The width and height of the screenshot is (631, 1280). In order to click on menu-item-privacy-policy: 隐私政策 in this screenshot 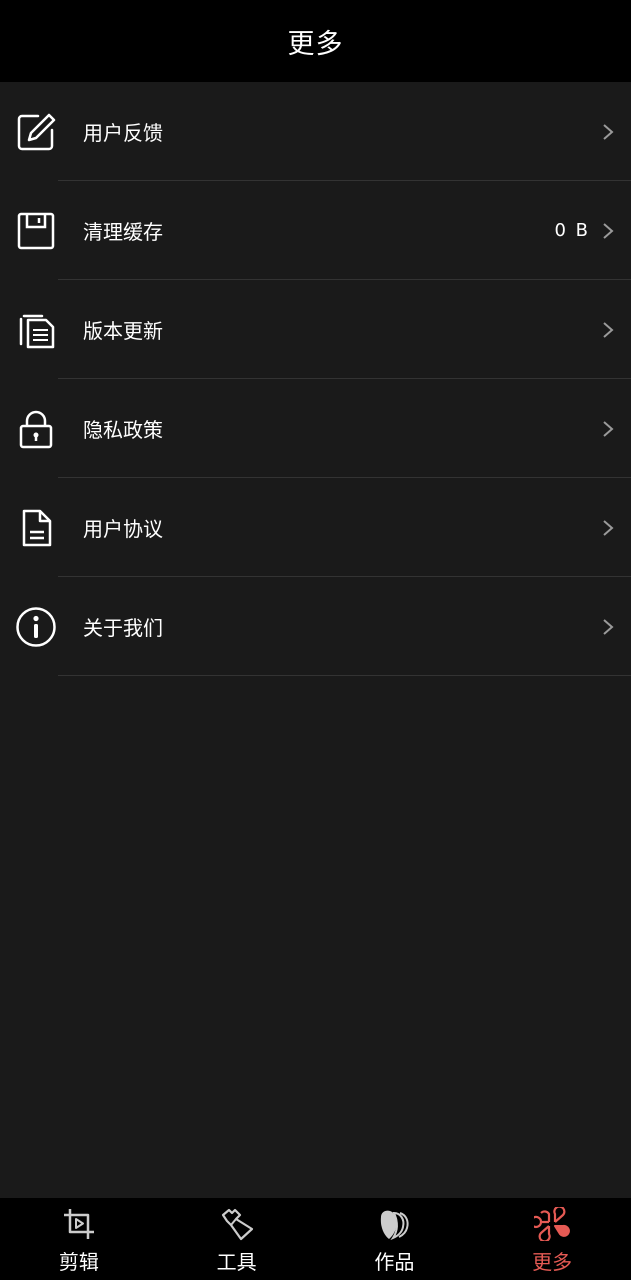, I will do `click(315, 428)`.